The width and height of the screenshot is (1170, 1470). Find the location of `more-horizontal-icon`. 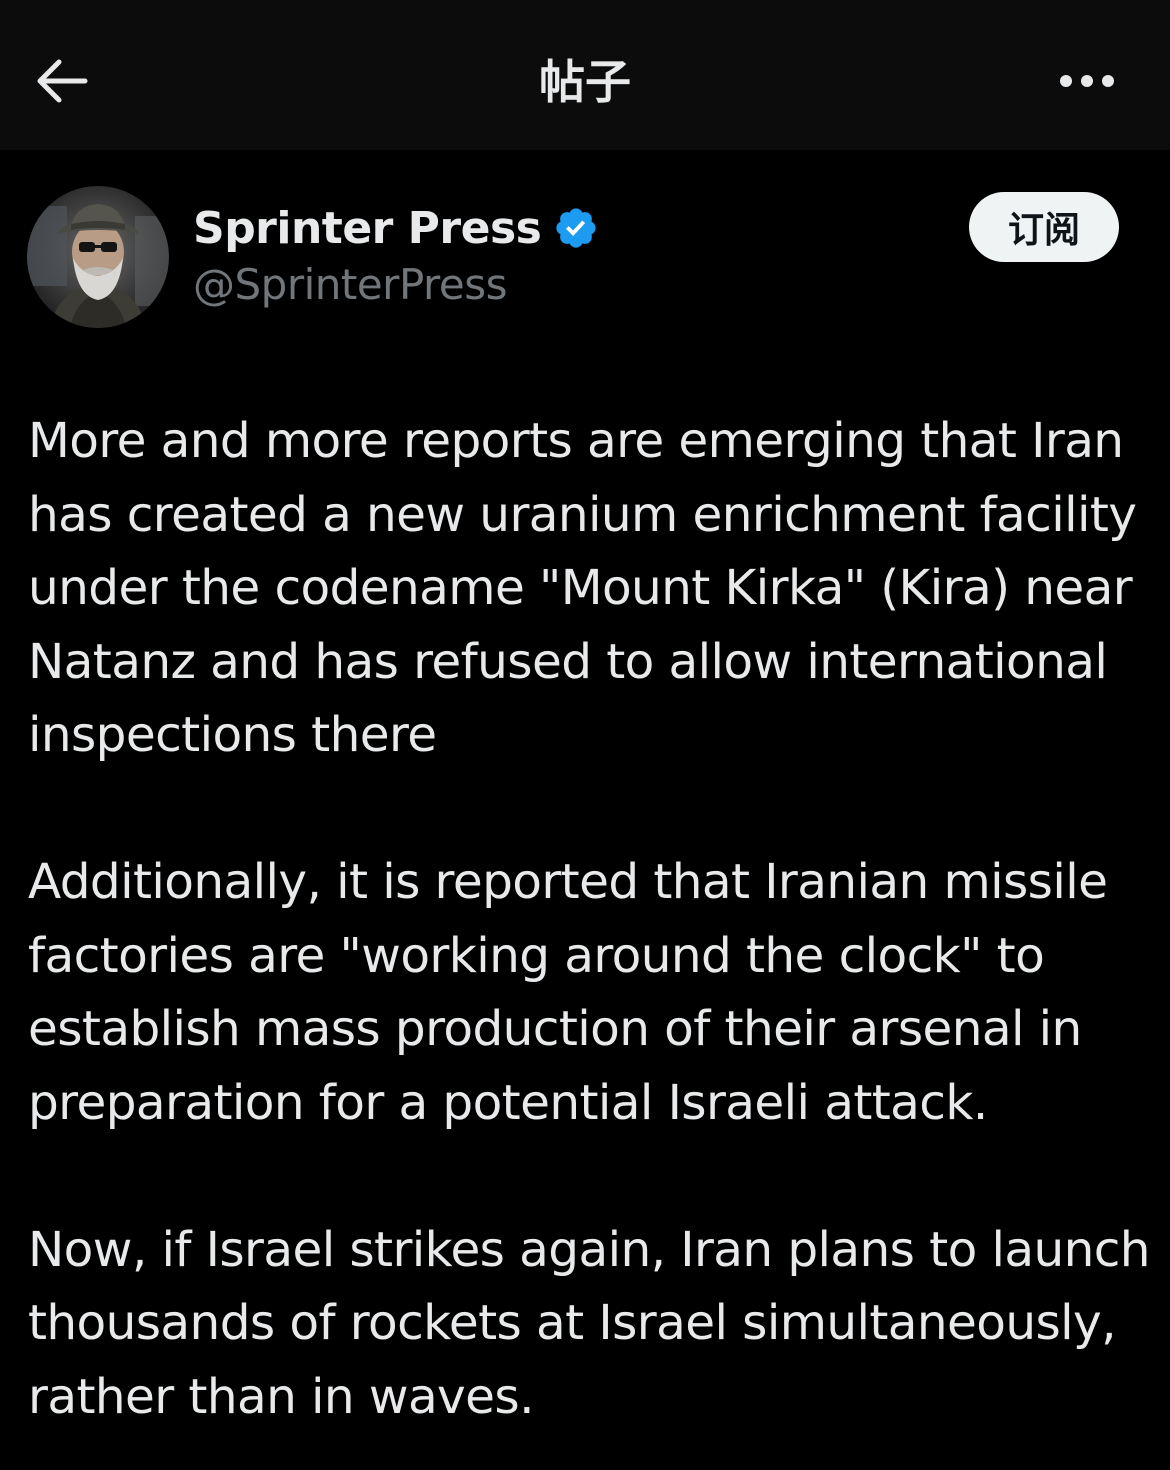

more-horizontal-icon is located at coordinates (1087, 83).